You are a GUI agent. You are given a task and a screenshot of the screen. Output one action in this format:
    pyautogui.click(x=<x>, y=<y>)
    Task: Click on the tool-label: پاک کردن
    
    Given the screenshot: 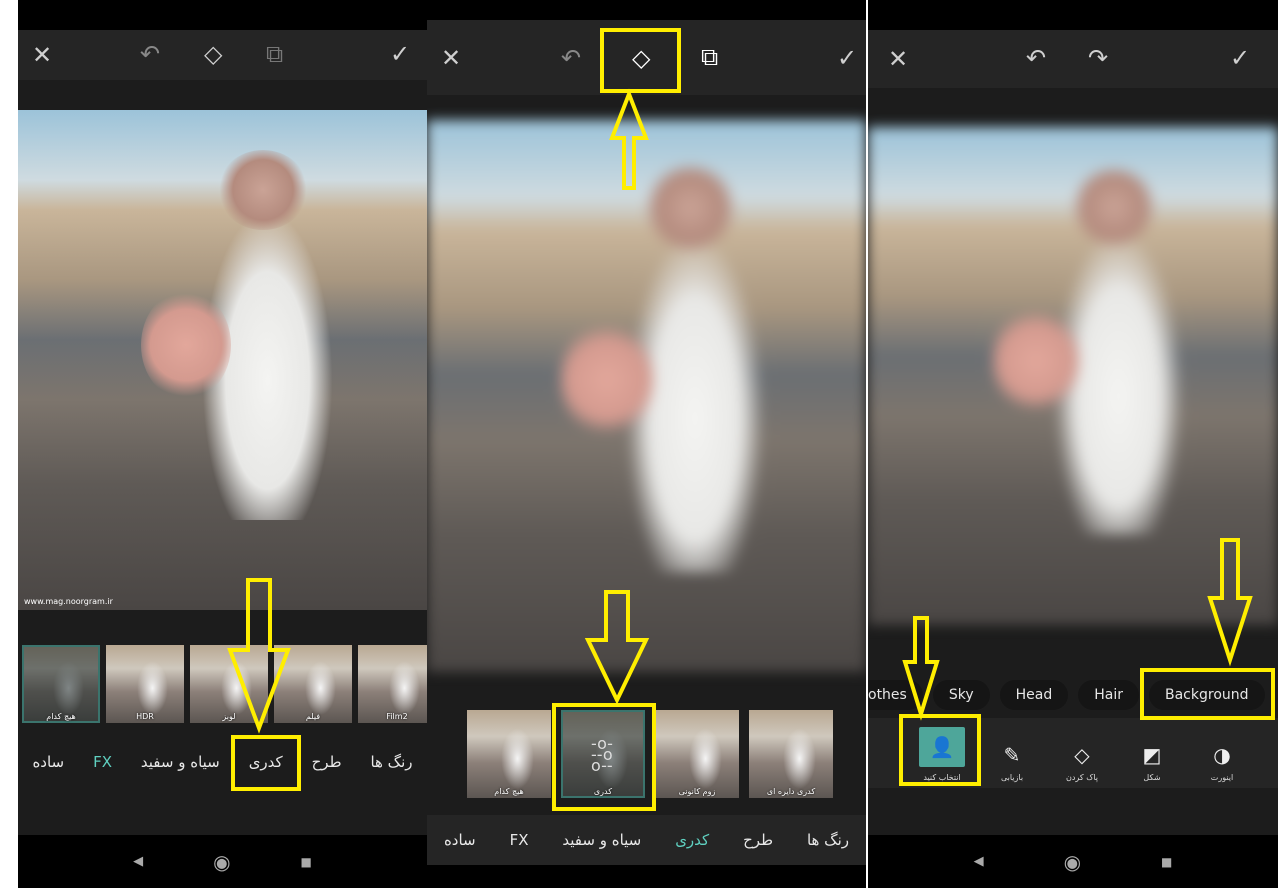 What is the action you would take?
    pyautogui.click(x=1082, y=777)
    